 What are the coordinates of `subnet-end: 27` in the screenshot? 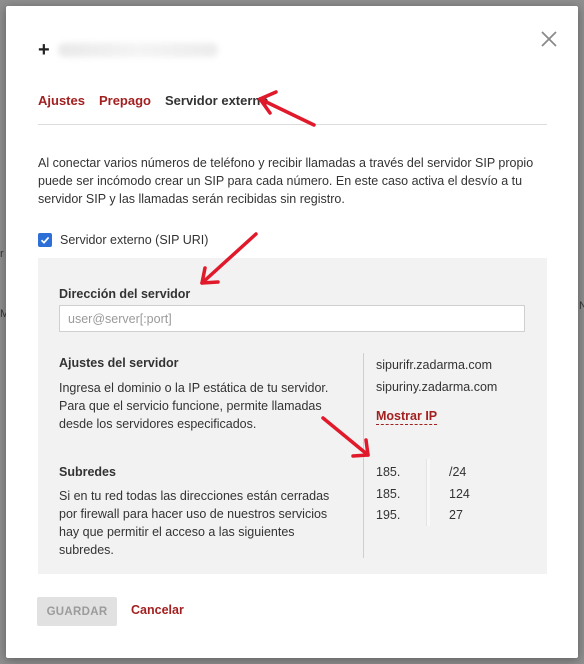 It's located at (456, 515).